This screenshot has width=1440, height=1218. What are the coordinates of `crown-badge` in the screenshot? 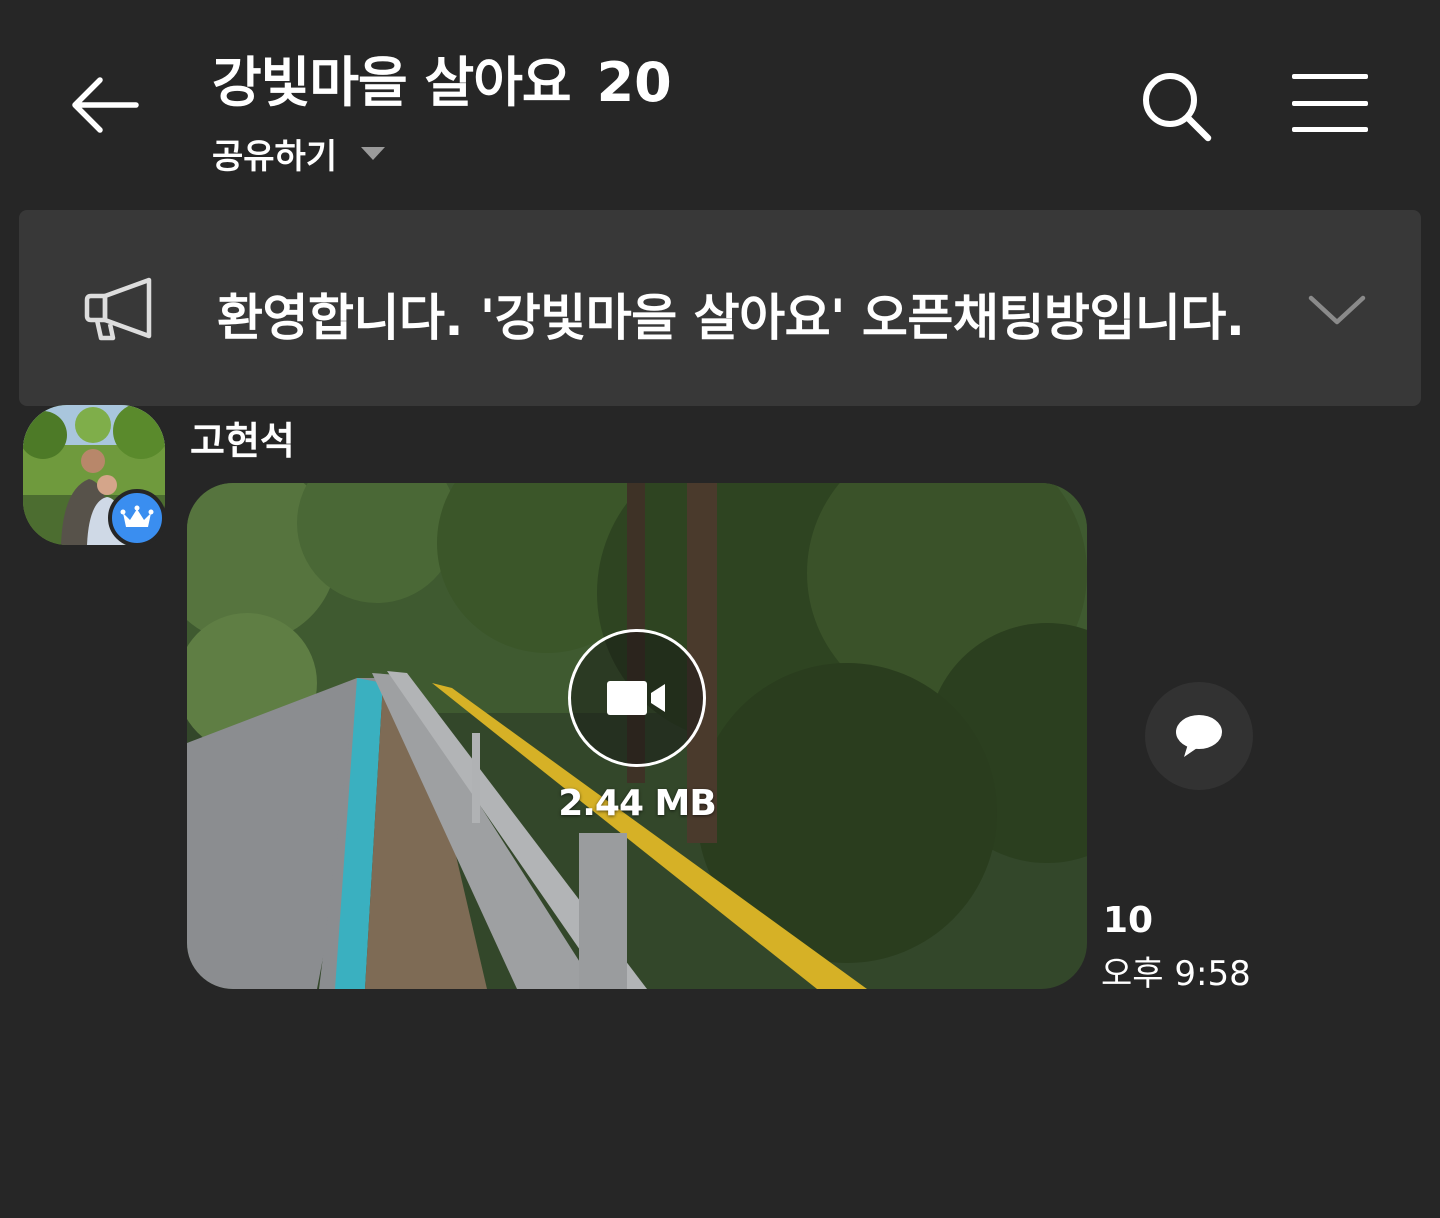 It's located at (137, 518).